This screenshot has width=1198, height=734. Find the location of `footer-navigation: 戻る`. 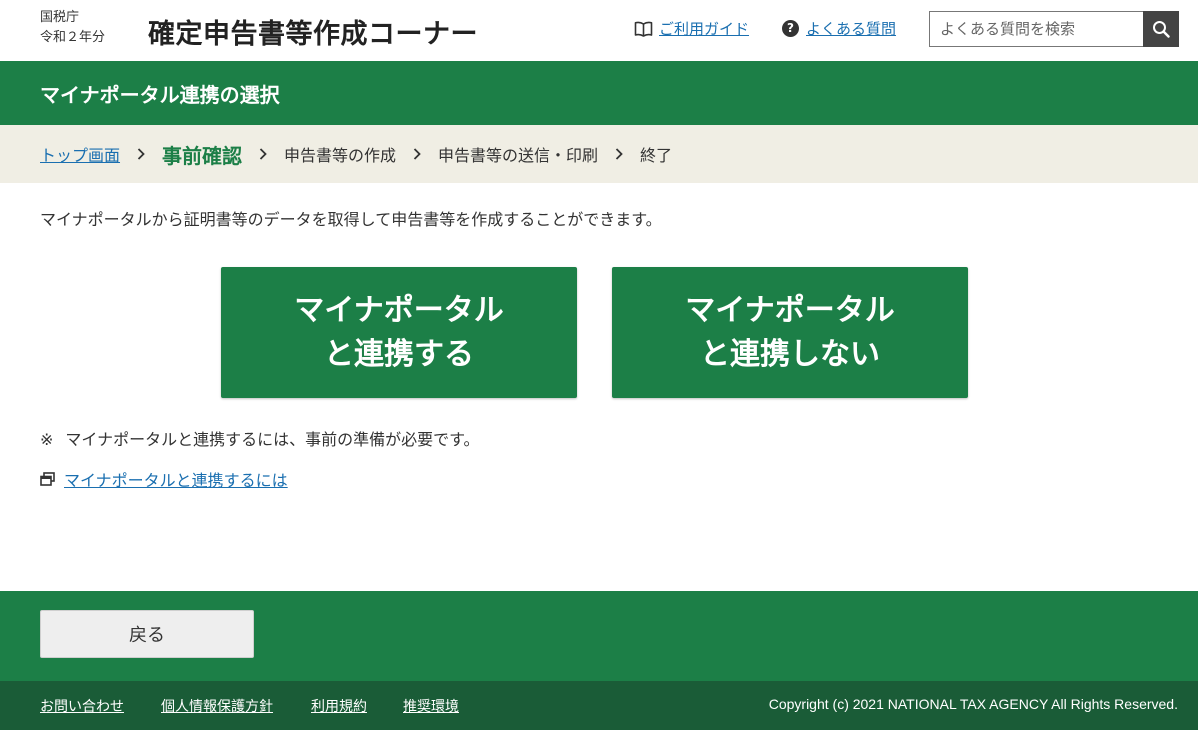

footer-navigation: 戻る is located at coordinates (599, 636).